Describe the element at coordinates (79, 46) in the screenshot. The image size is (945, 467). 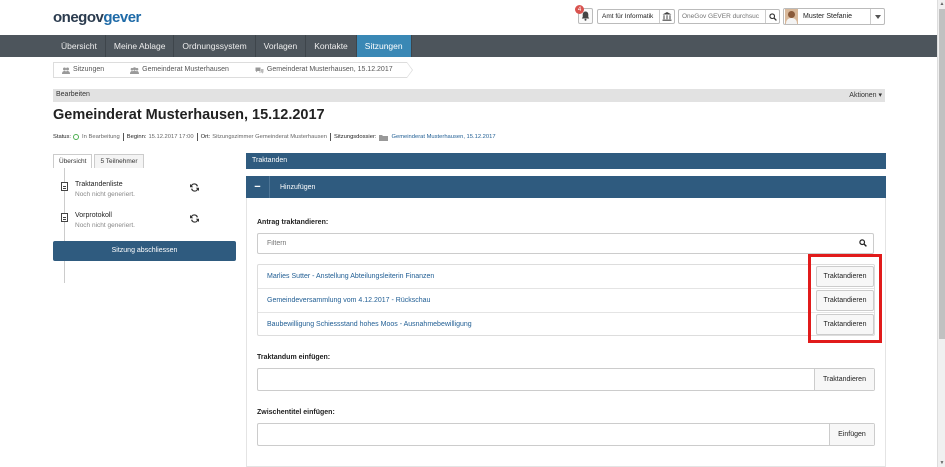
I see `nav-item-uebersicht: Übersicht` at that location.